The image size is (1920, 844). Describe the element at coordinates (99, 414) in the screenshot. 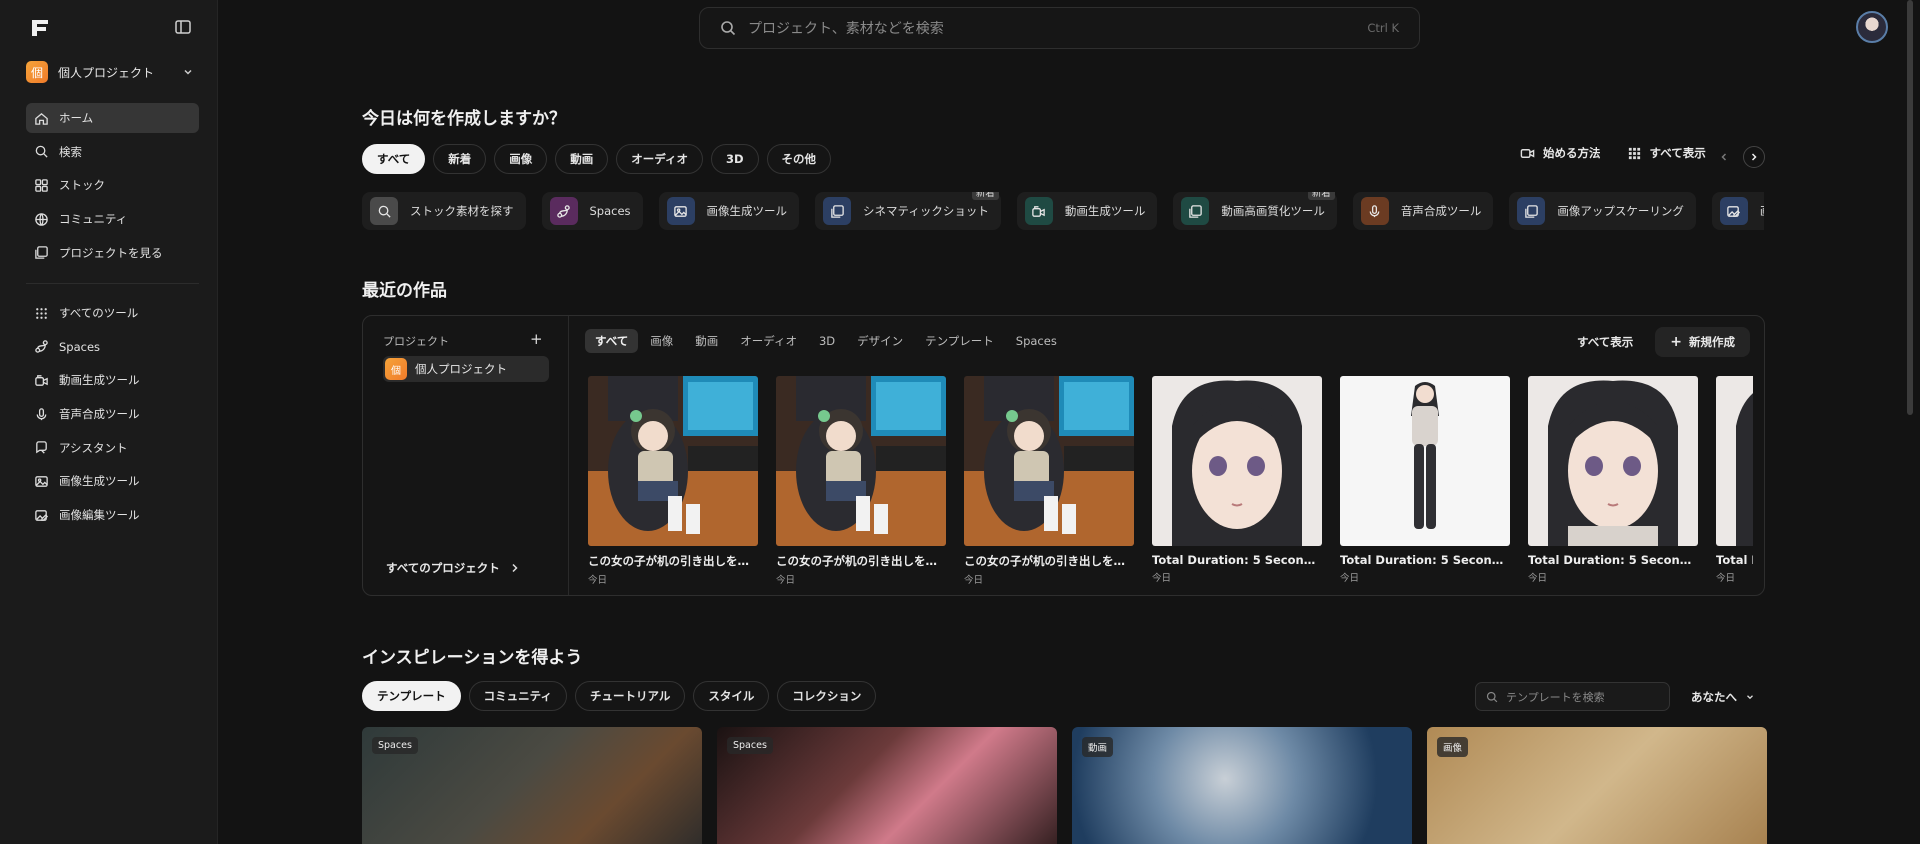

I see `sidebar-item-label: 音声合成ツール` at that location.